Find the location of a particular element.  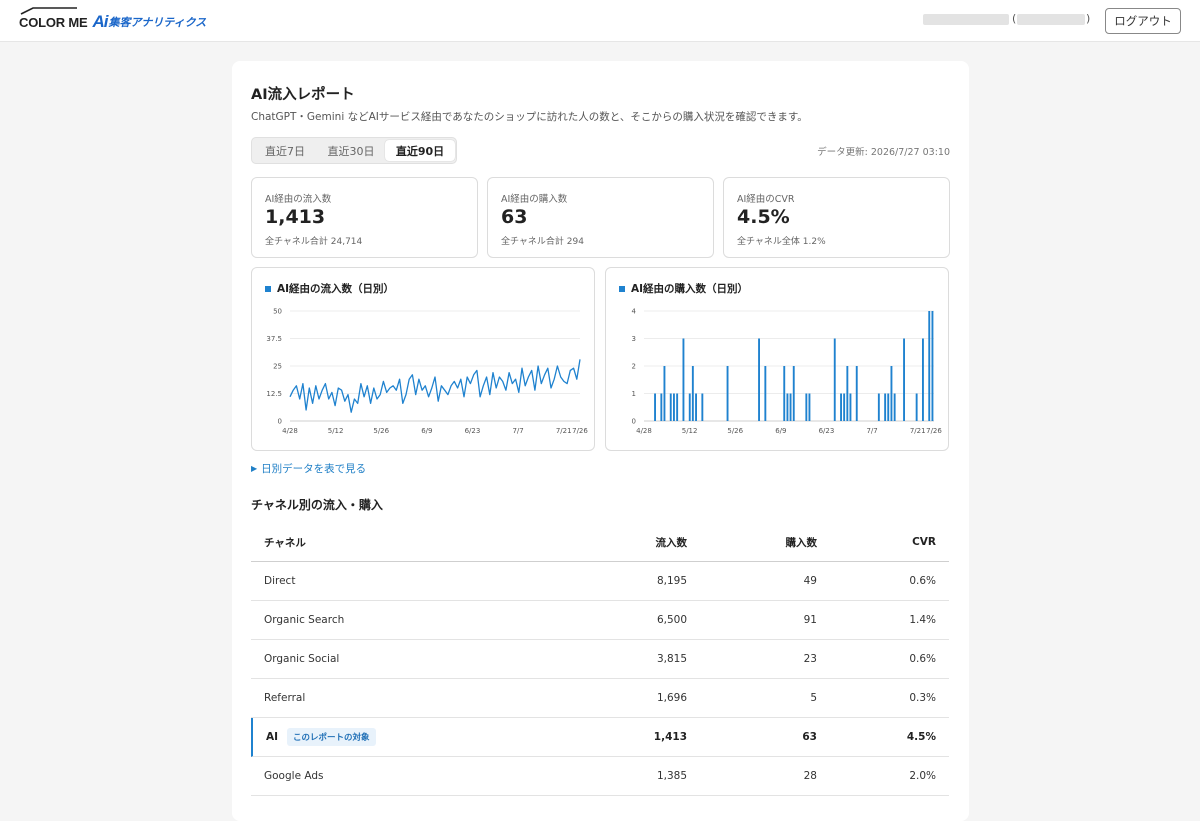

channel-cvr: 1.4% is located at coordinates (922, 620).